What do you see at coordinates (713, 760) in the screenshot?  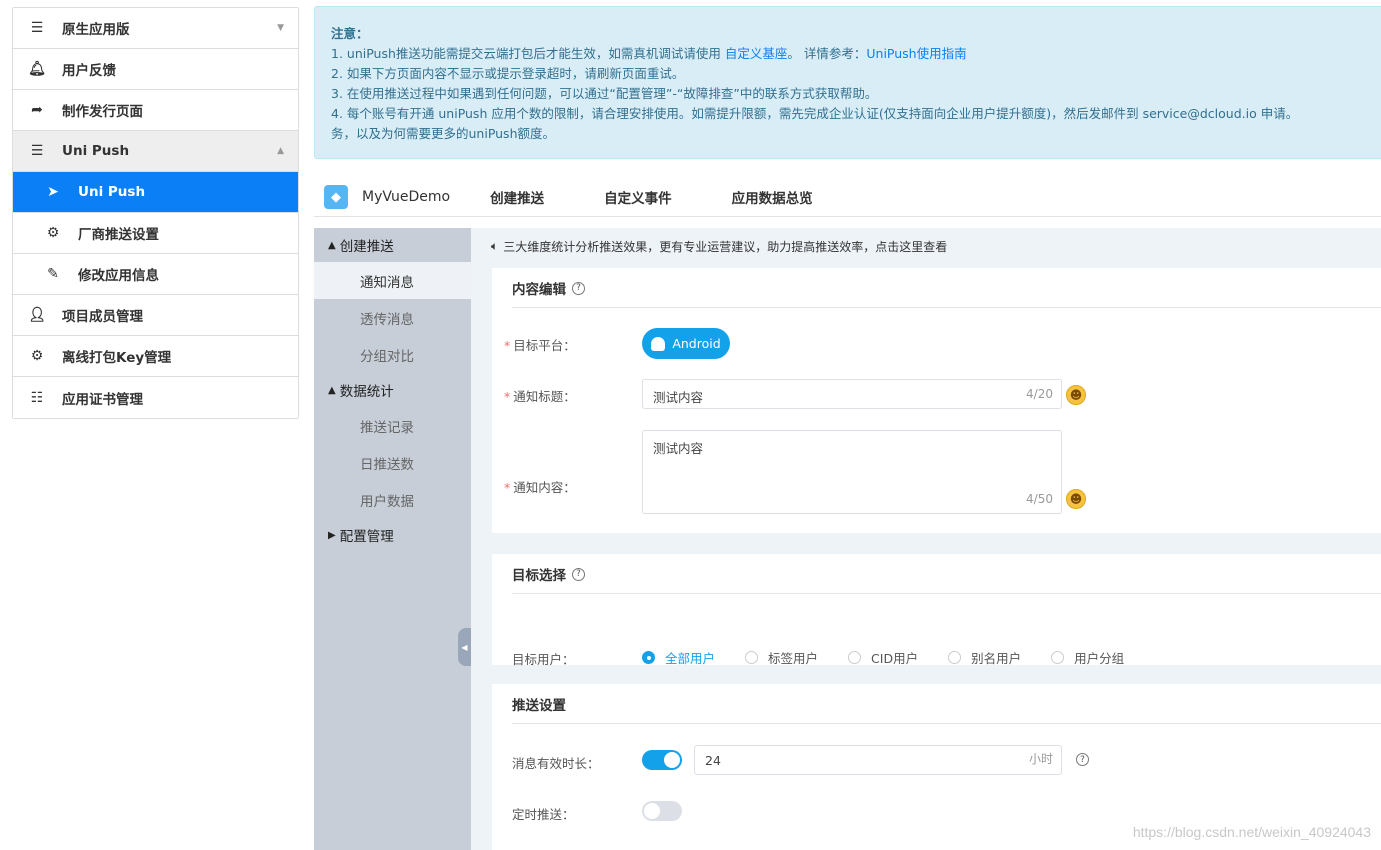 I see `input-value: 24` at bounding box center [713, 760].